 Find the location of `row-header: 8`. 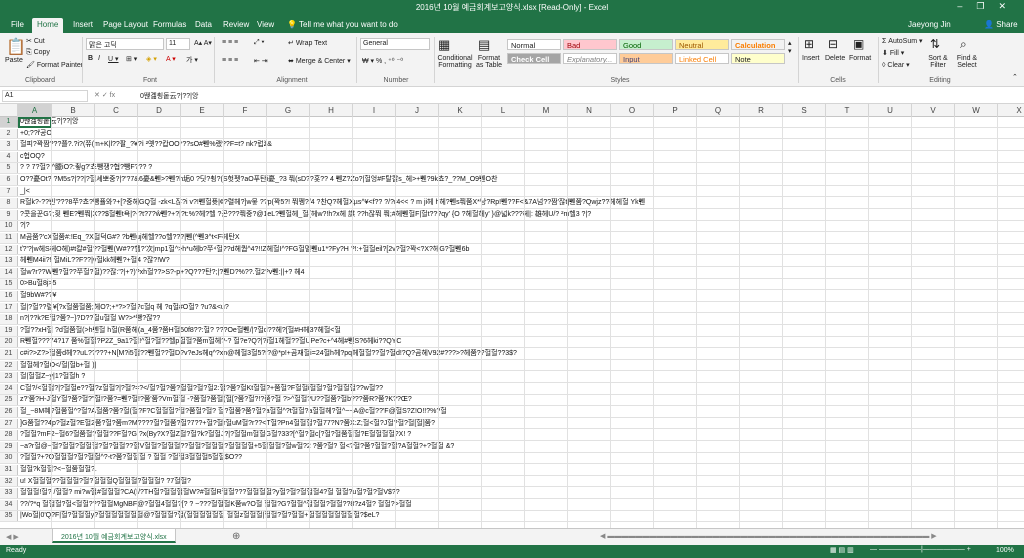

row-header: 8 is located at coordinates (9, 203).